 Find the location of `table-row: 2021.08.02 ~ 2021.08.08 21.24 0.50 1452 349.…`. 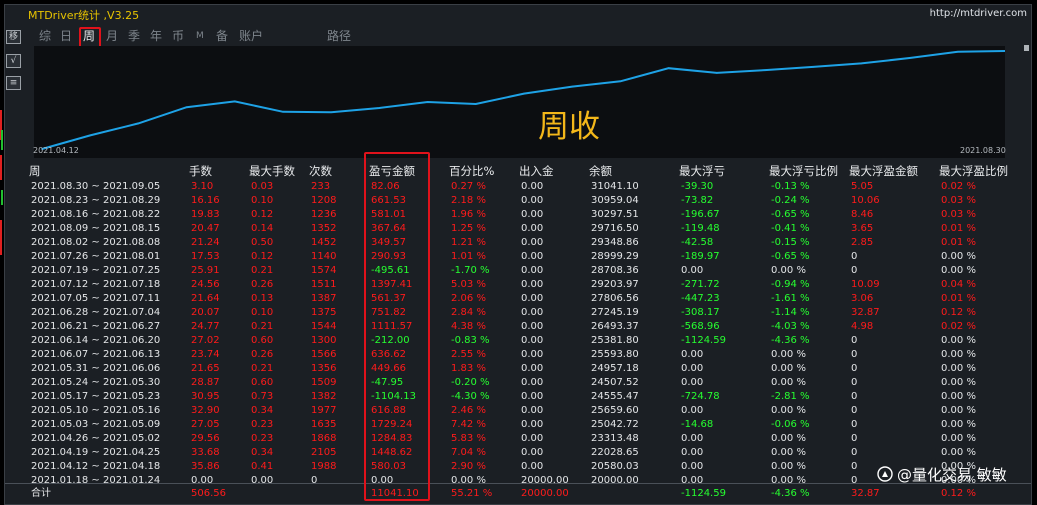

table-row: 2021.08.02 ~ 2021.08.08 21.24 0.50 1452 349.… is located at coordinates (518, 243).